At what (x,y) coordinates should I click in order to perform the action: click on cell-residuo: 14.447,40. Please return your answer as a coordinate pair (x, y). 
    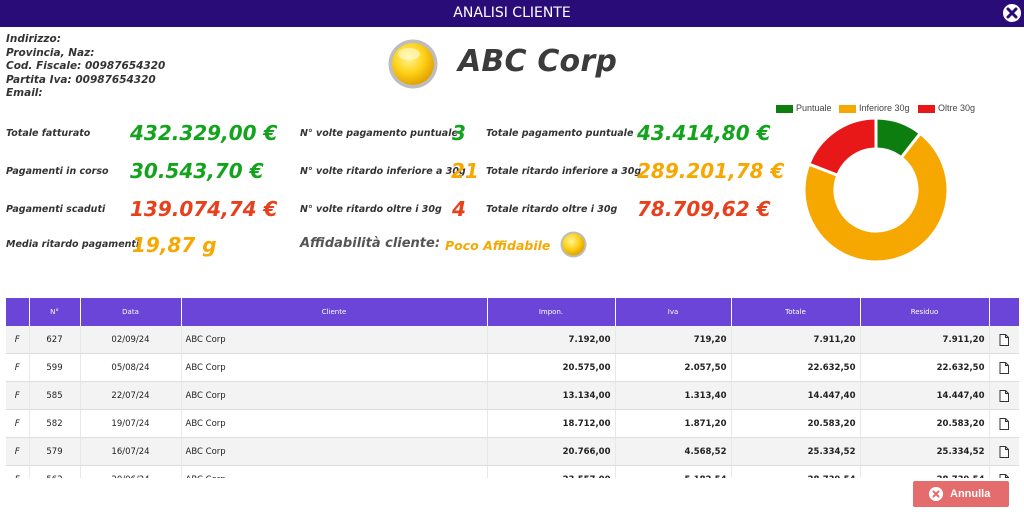
    Looking at the image, I should click on (925, 395).